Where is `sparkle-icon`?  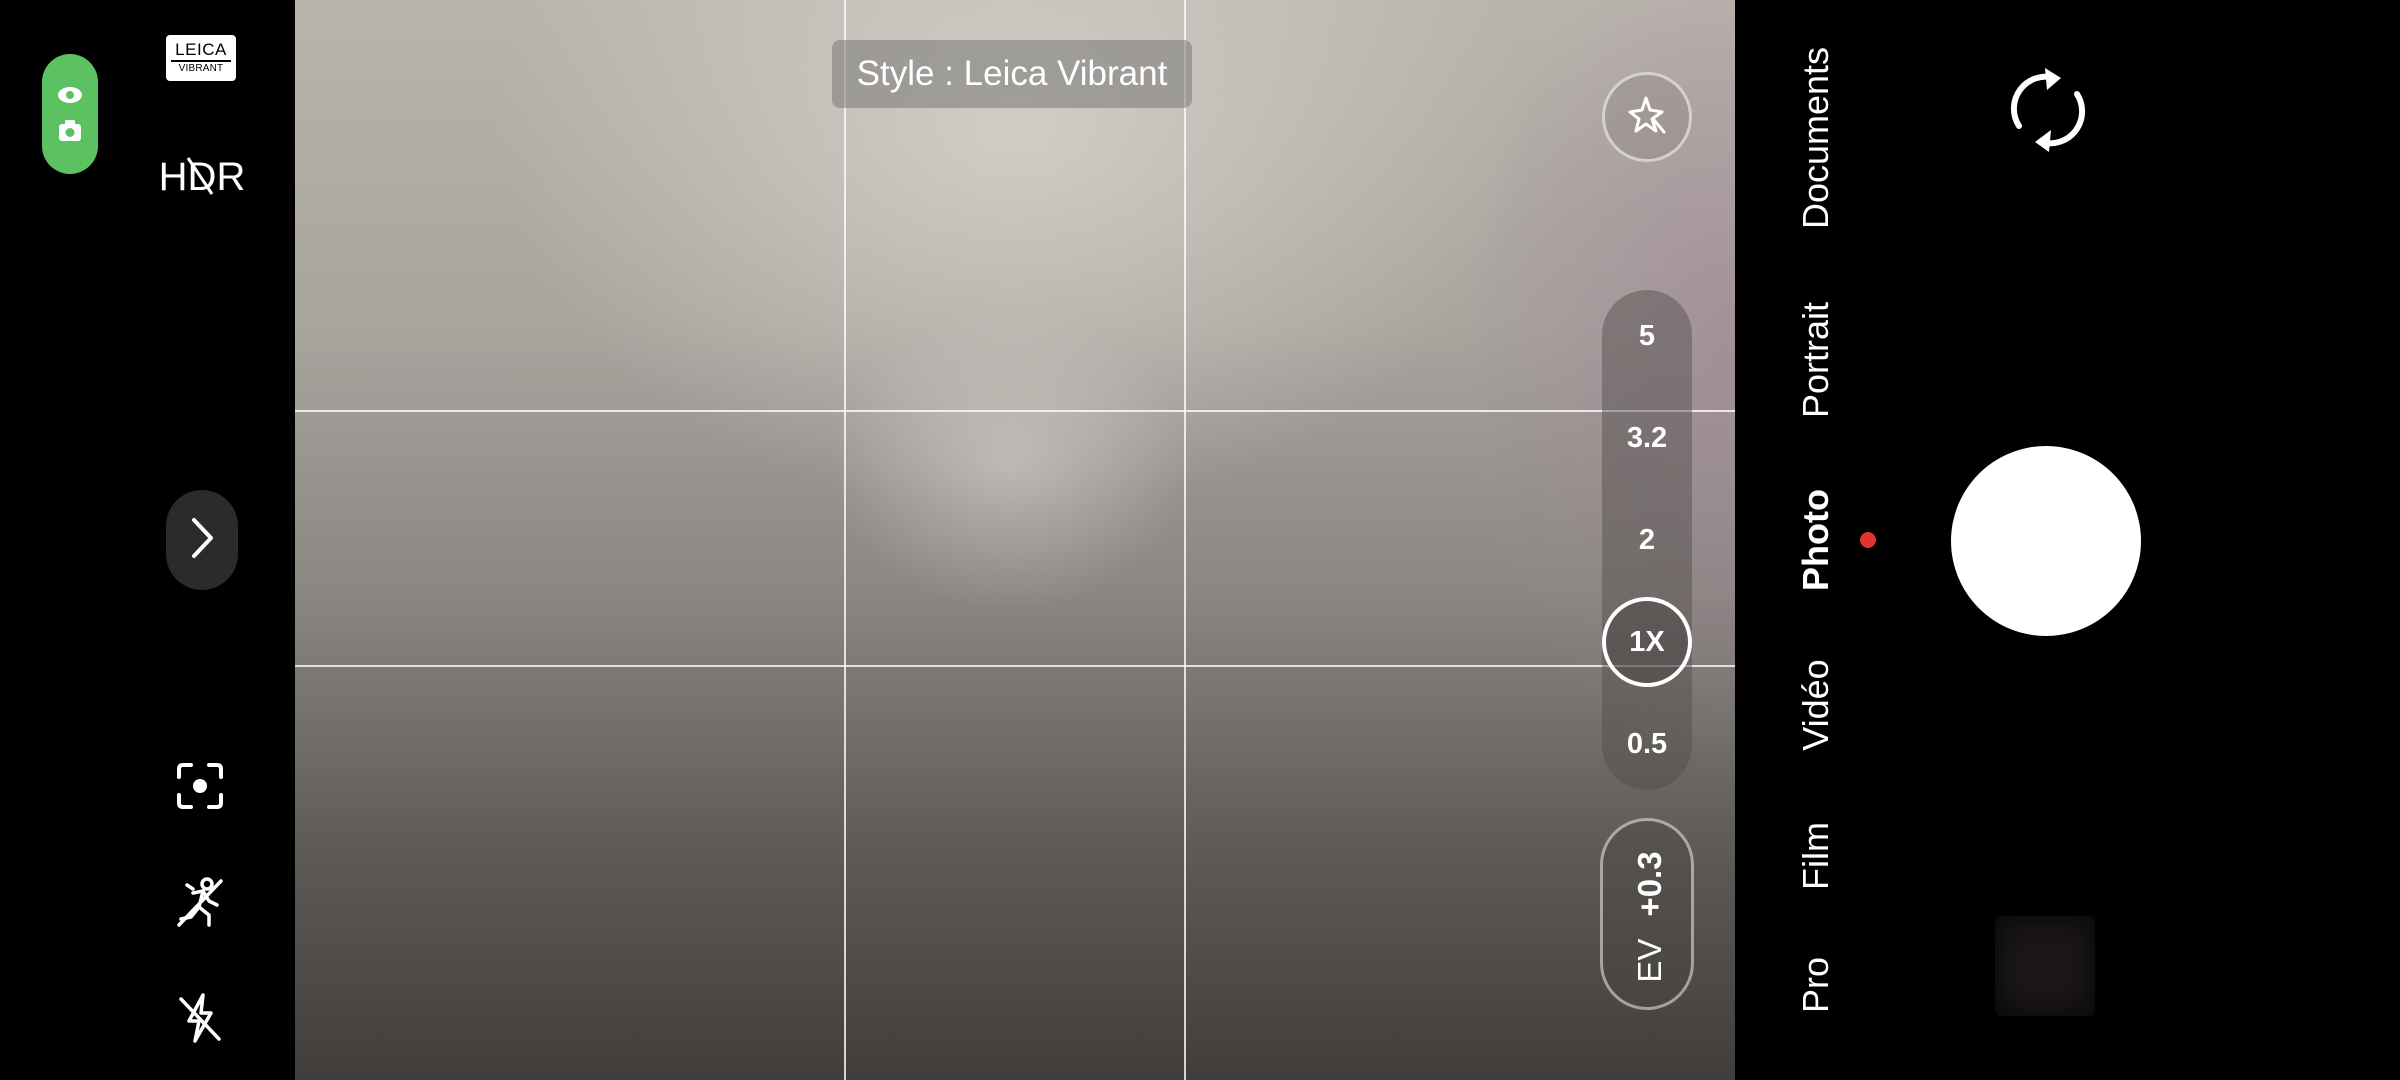 sparkle-icon is located at coordinates (1647, 117).